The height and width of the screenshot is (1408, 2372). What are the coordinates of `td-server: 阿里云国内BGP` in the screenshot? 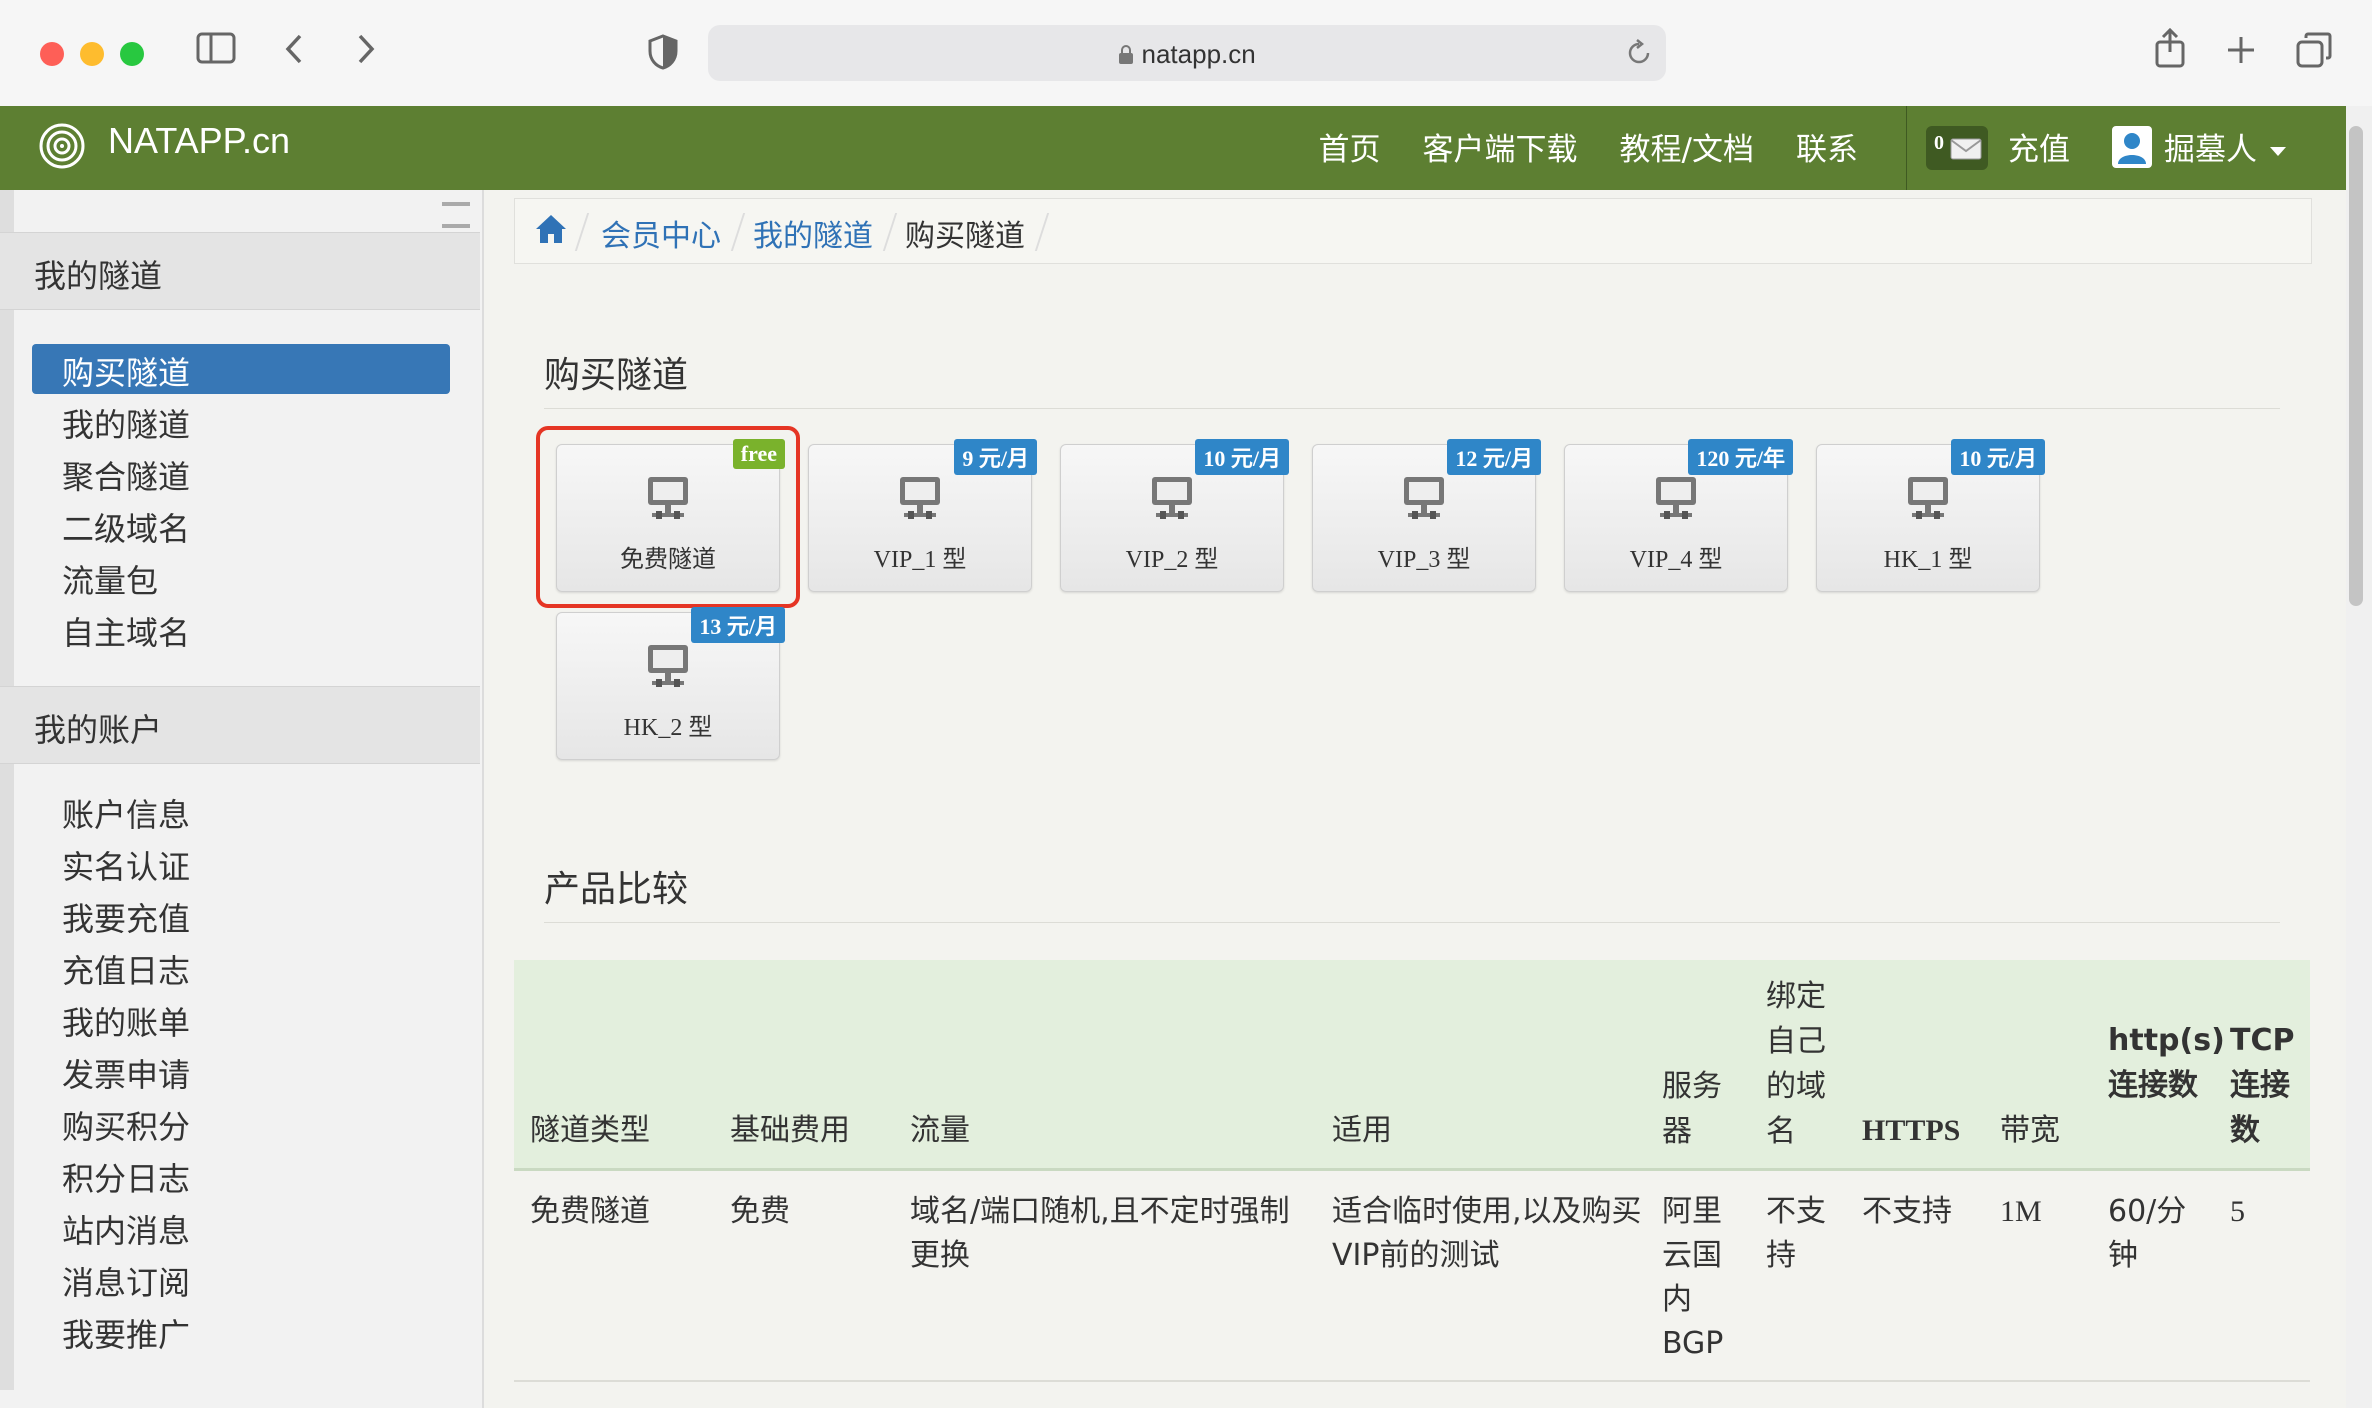 It's located at (1693, 1277).